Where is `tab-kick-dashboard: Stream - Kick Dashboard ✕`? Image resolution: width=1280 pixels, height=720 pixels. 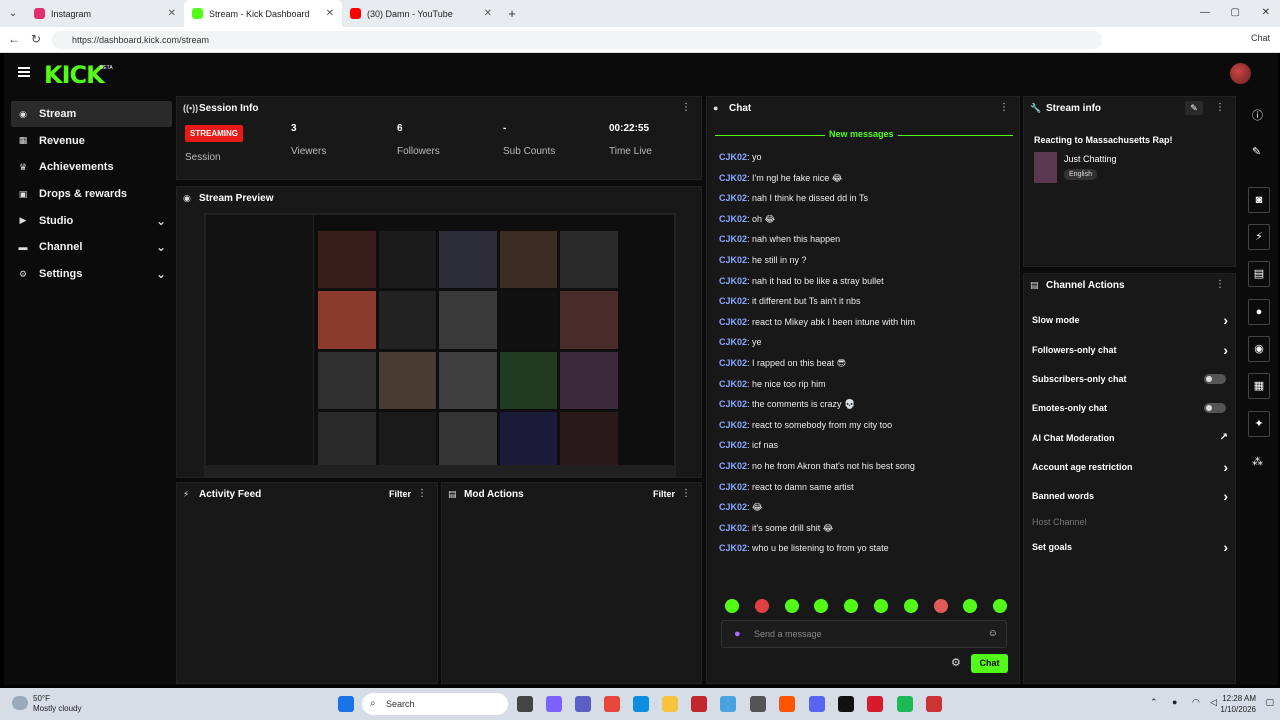
tab-kick-dashboard: Stream - Kick Dashboard ✕ is located at coordinates (263, 13).